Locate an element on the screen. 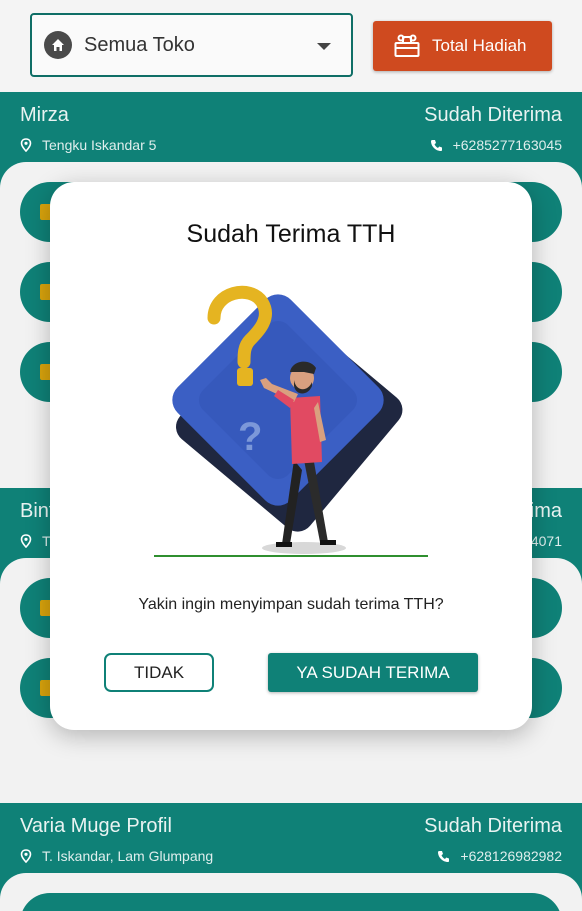  confirm-button: YA SUDAH TERIMA is located at coordinates (373, 672).